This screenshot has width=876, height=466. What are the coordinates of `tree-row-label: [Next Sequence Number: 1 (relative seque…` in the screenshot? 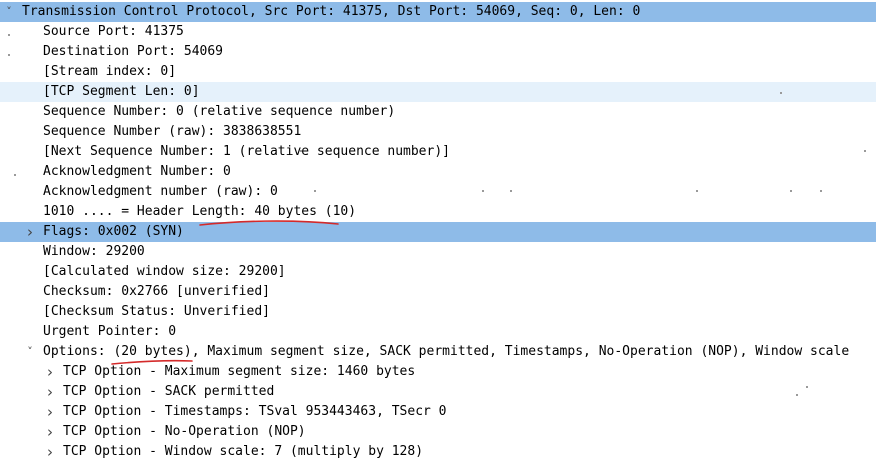 It's located at (246, 151).